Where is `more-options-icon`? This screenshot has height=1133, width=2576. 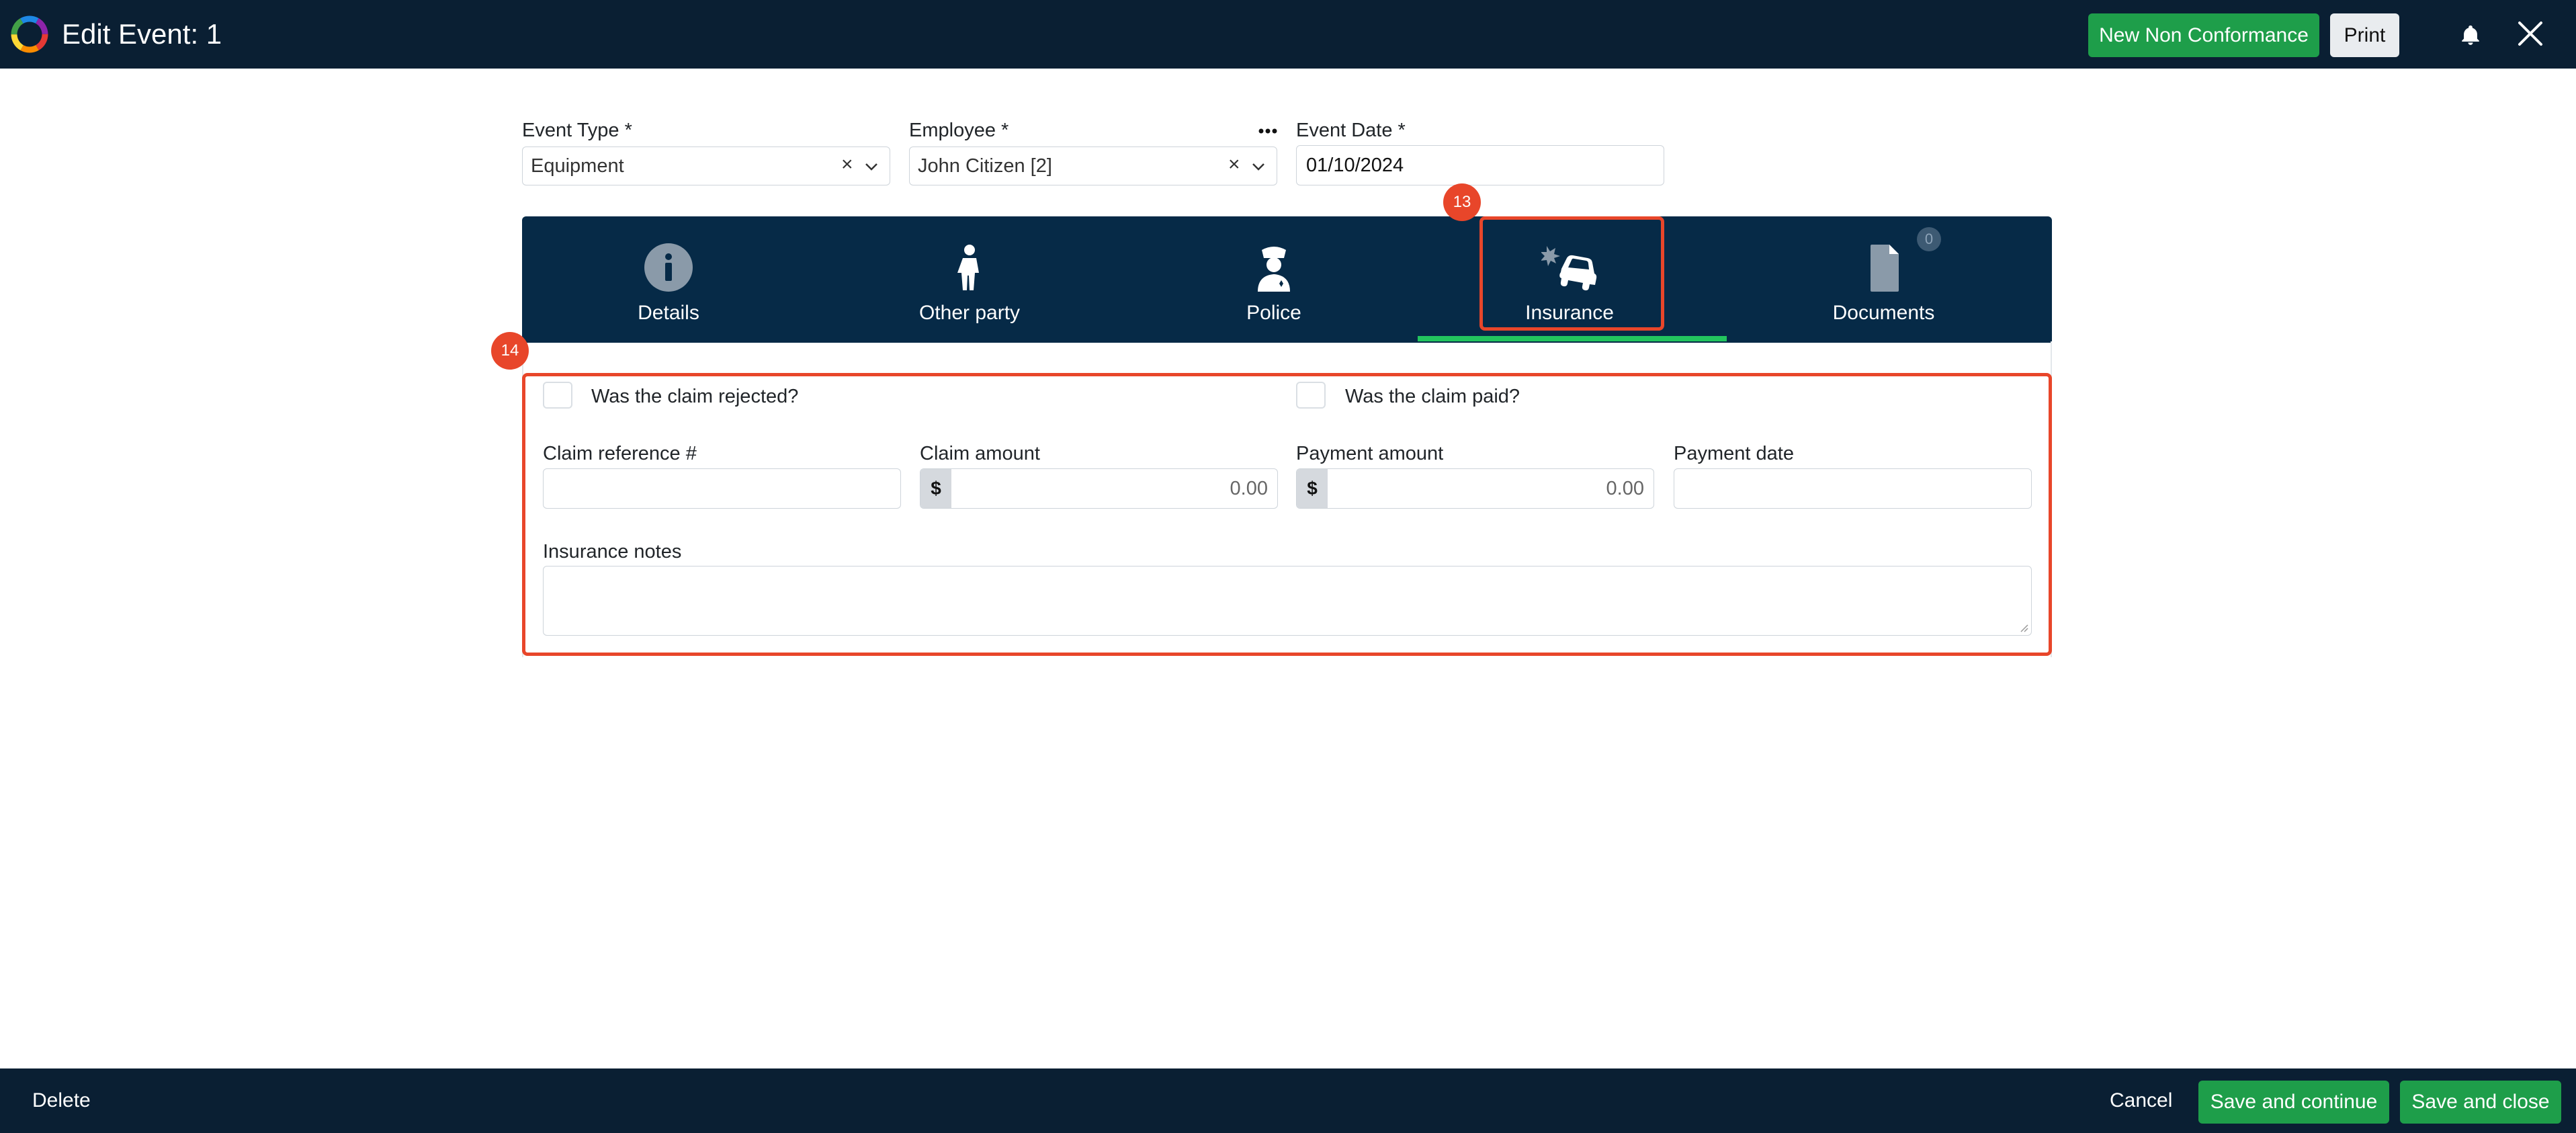 more-options-icon is located at coordinates (1268, 131).